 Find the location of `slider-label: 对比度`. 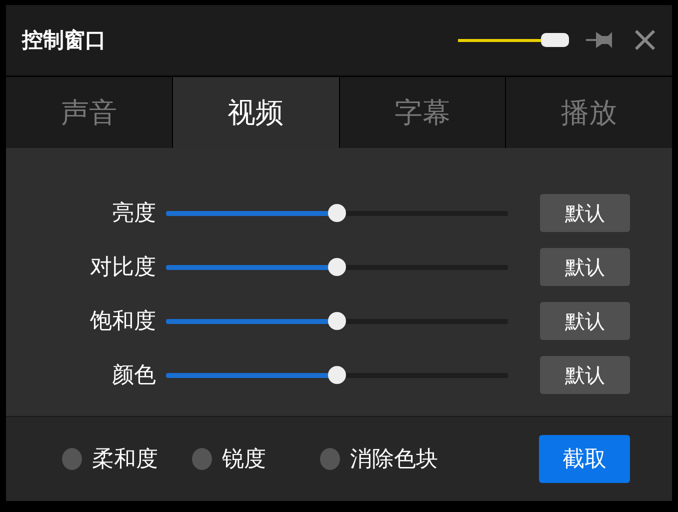

slider-label: 对比度 is located at coordinates (122, 268).